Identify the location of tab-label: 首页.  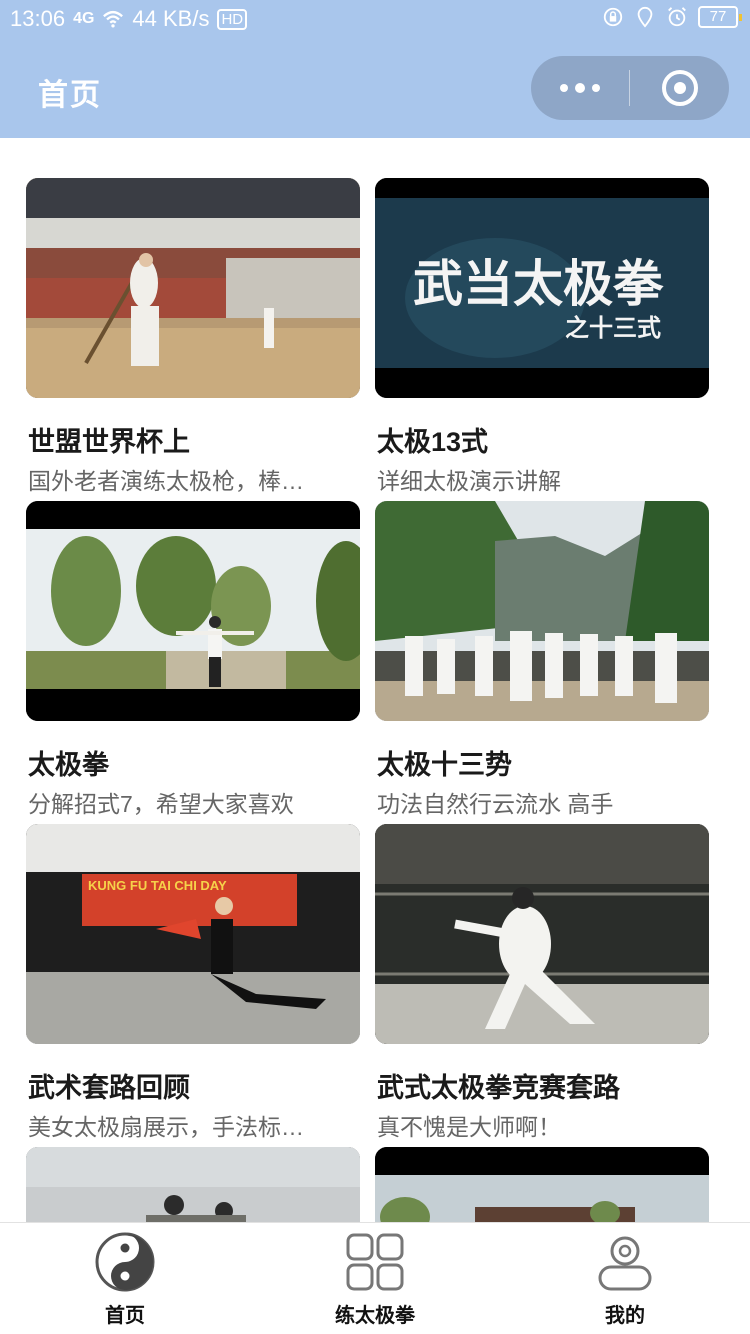
(125, 1315).